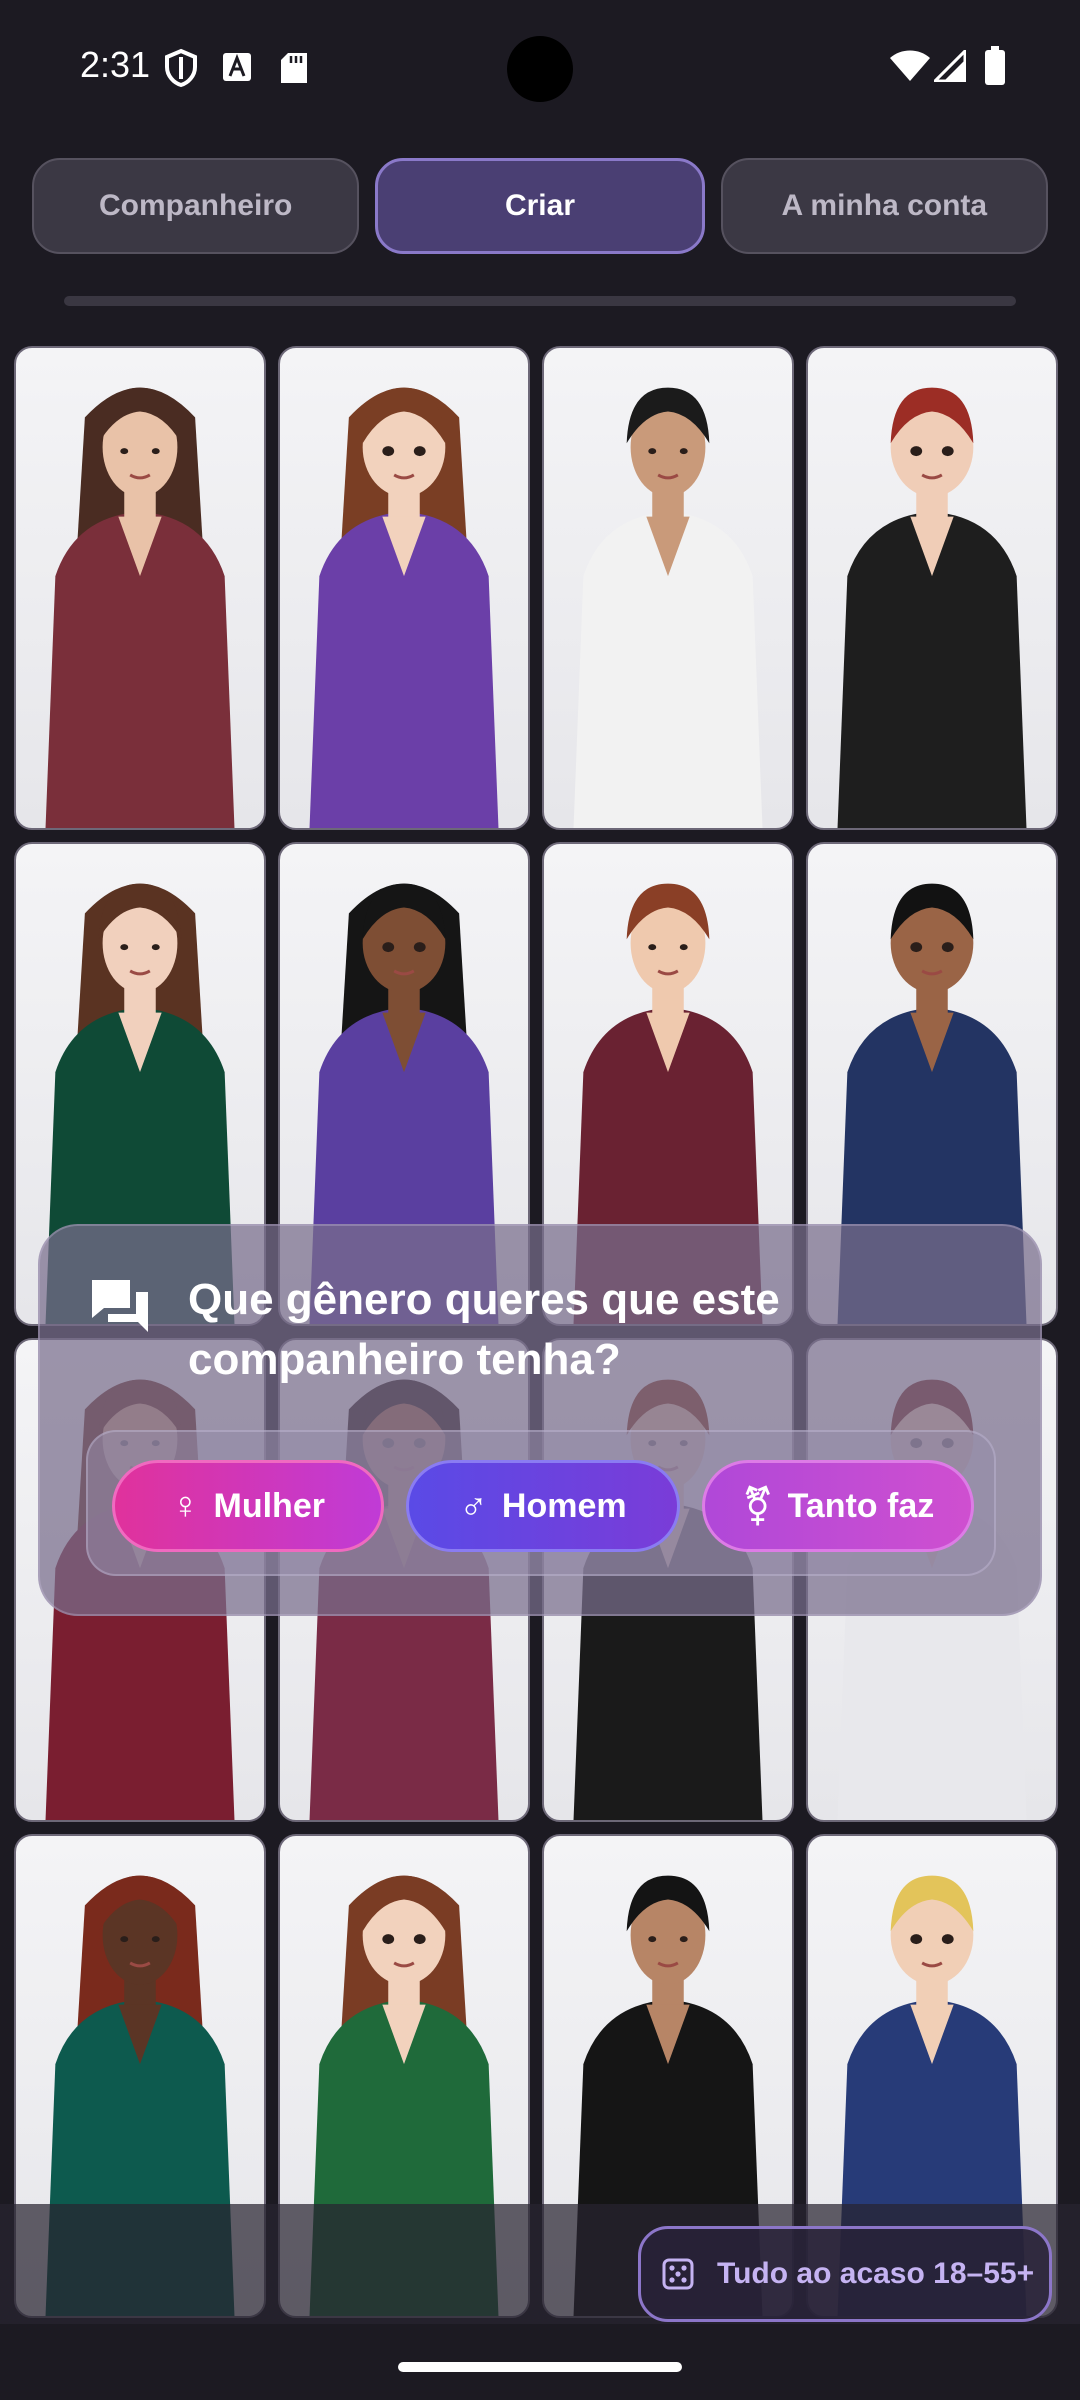 This screenshot has width=1080, height=2400. I want to click on tab-criar: Criar, so click(540, 206).